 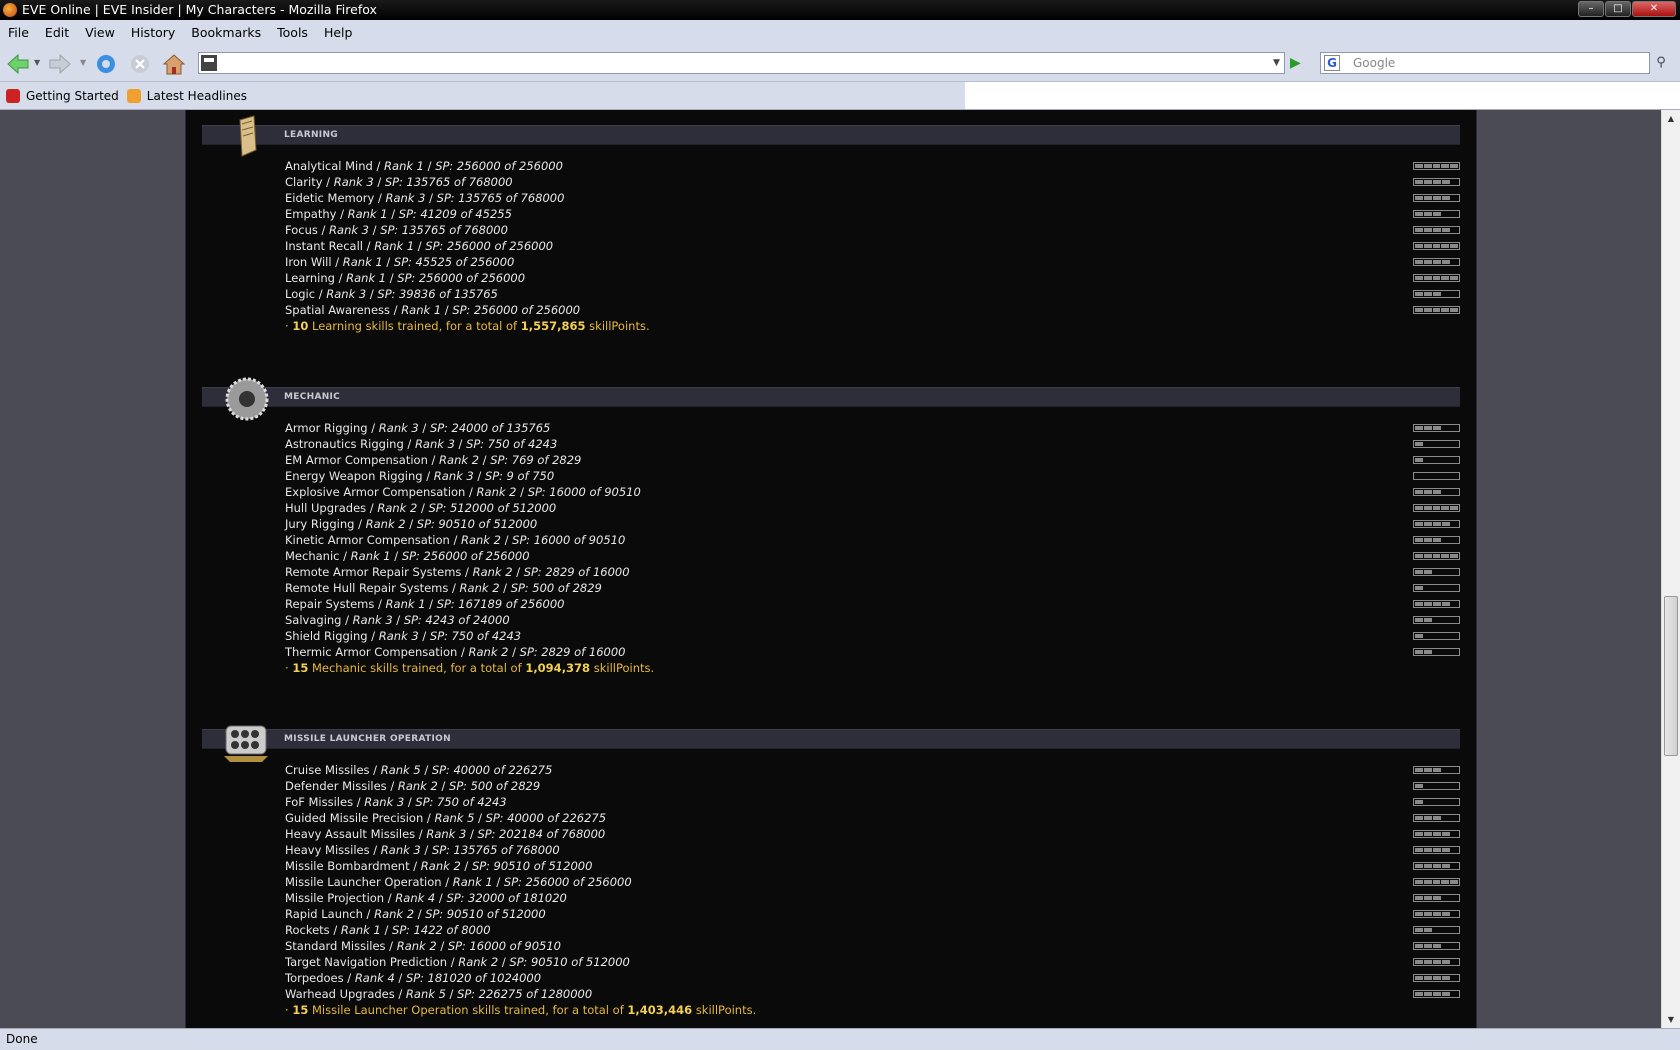 What do you see at coordinates (153, 32) in the screenshot?
I see `menu-history: History` at bounding box center [153, 32].